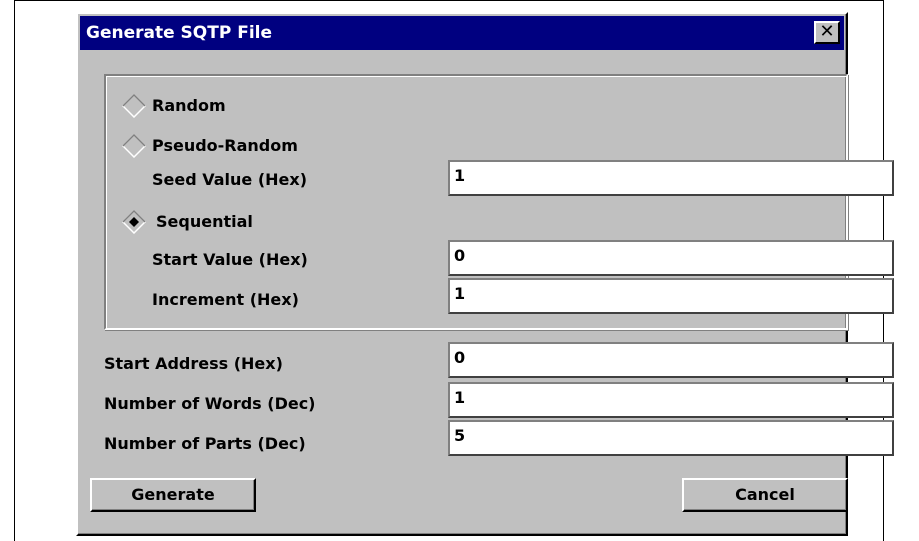 This screenshot has height=541, width=919. Describe the element at coordinates (671, 400) in the screenshot. I see `number-of-words-input: 1` at that location.